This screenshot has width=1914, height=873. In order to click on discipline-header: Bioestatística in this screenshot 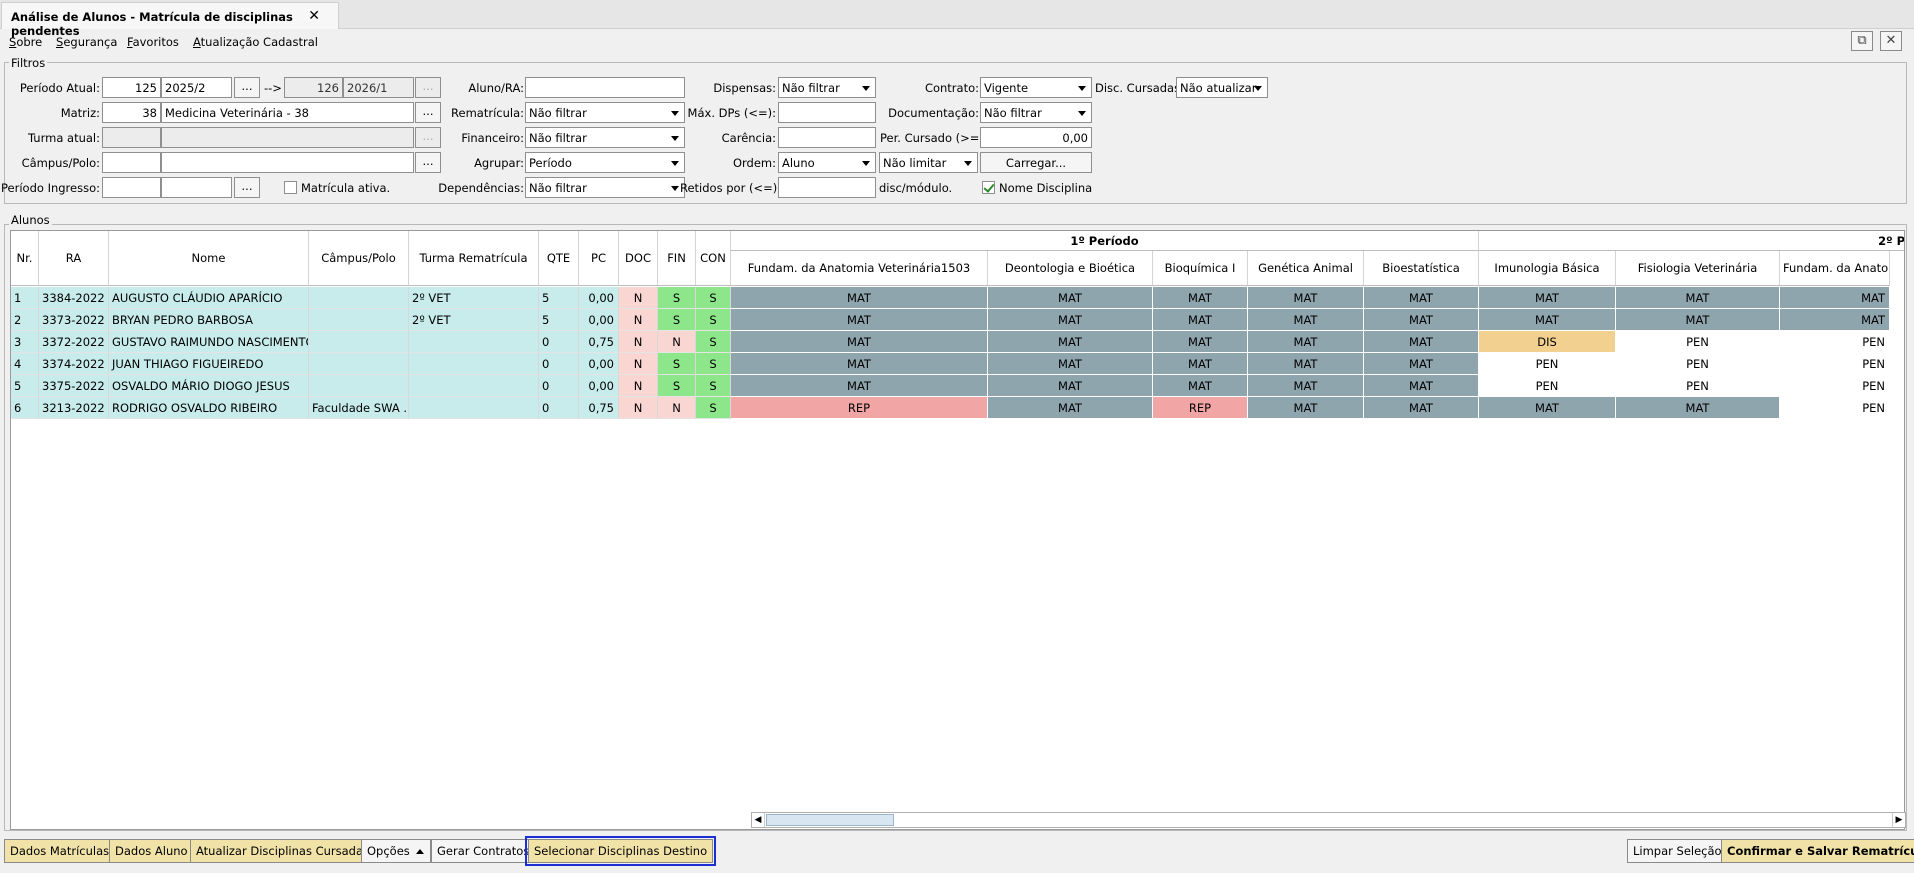, I will do `click(1421, 268)`.